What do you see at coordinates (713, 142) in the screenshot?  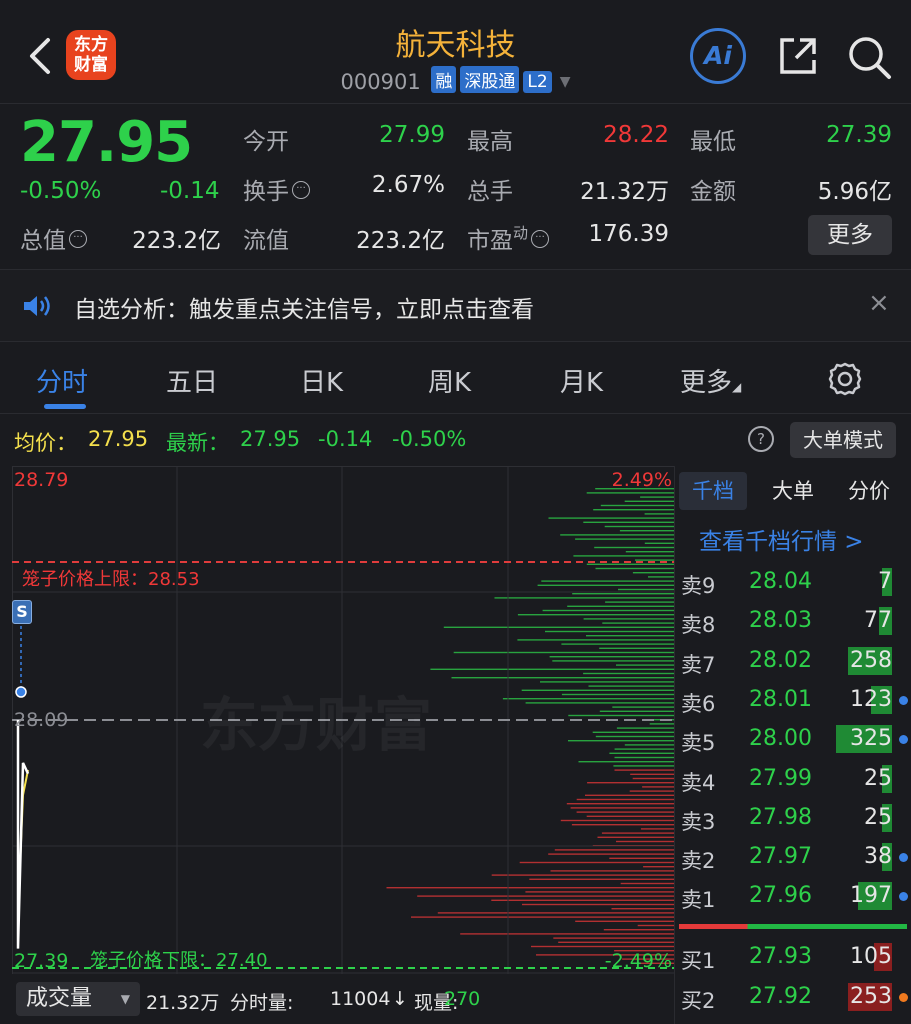 I see `low-label: 最低` at bounding box center [713, 142].